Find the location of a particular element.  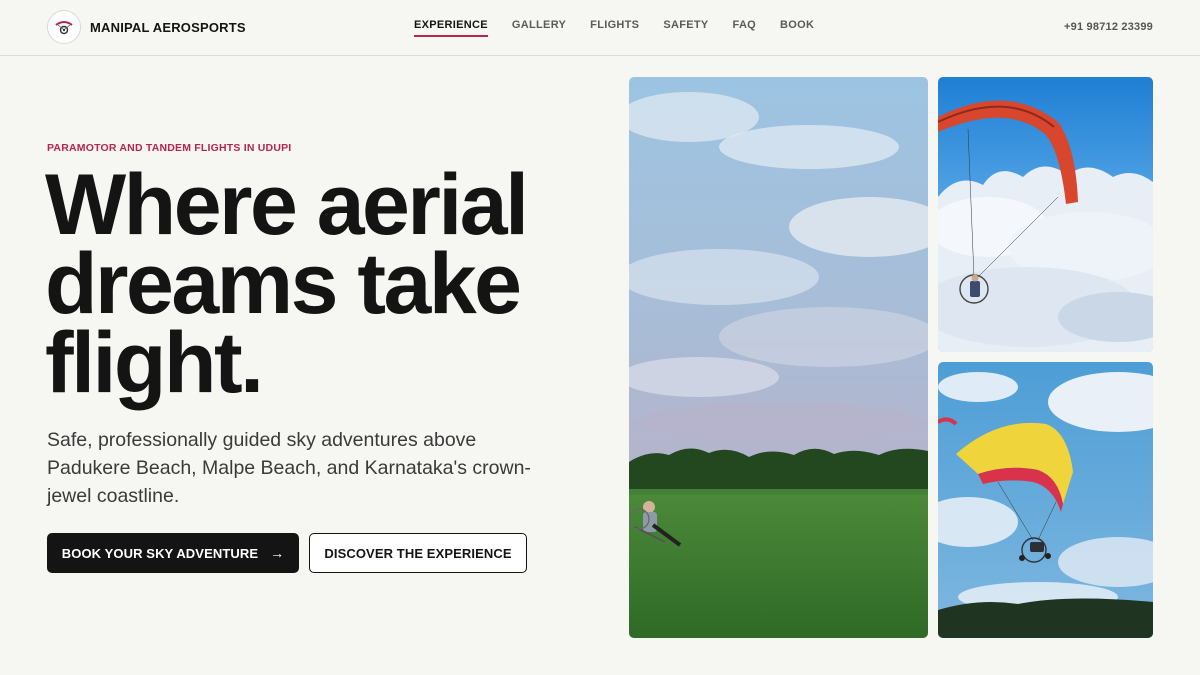

discover-experience-button: DISCOVER THE EXPERIENCE is located at coordinates (418, 553).